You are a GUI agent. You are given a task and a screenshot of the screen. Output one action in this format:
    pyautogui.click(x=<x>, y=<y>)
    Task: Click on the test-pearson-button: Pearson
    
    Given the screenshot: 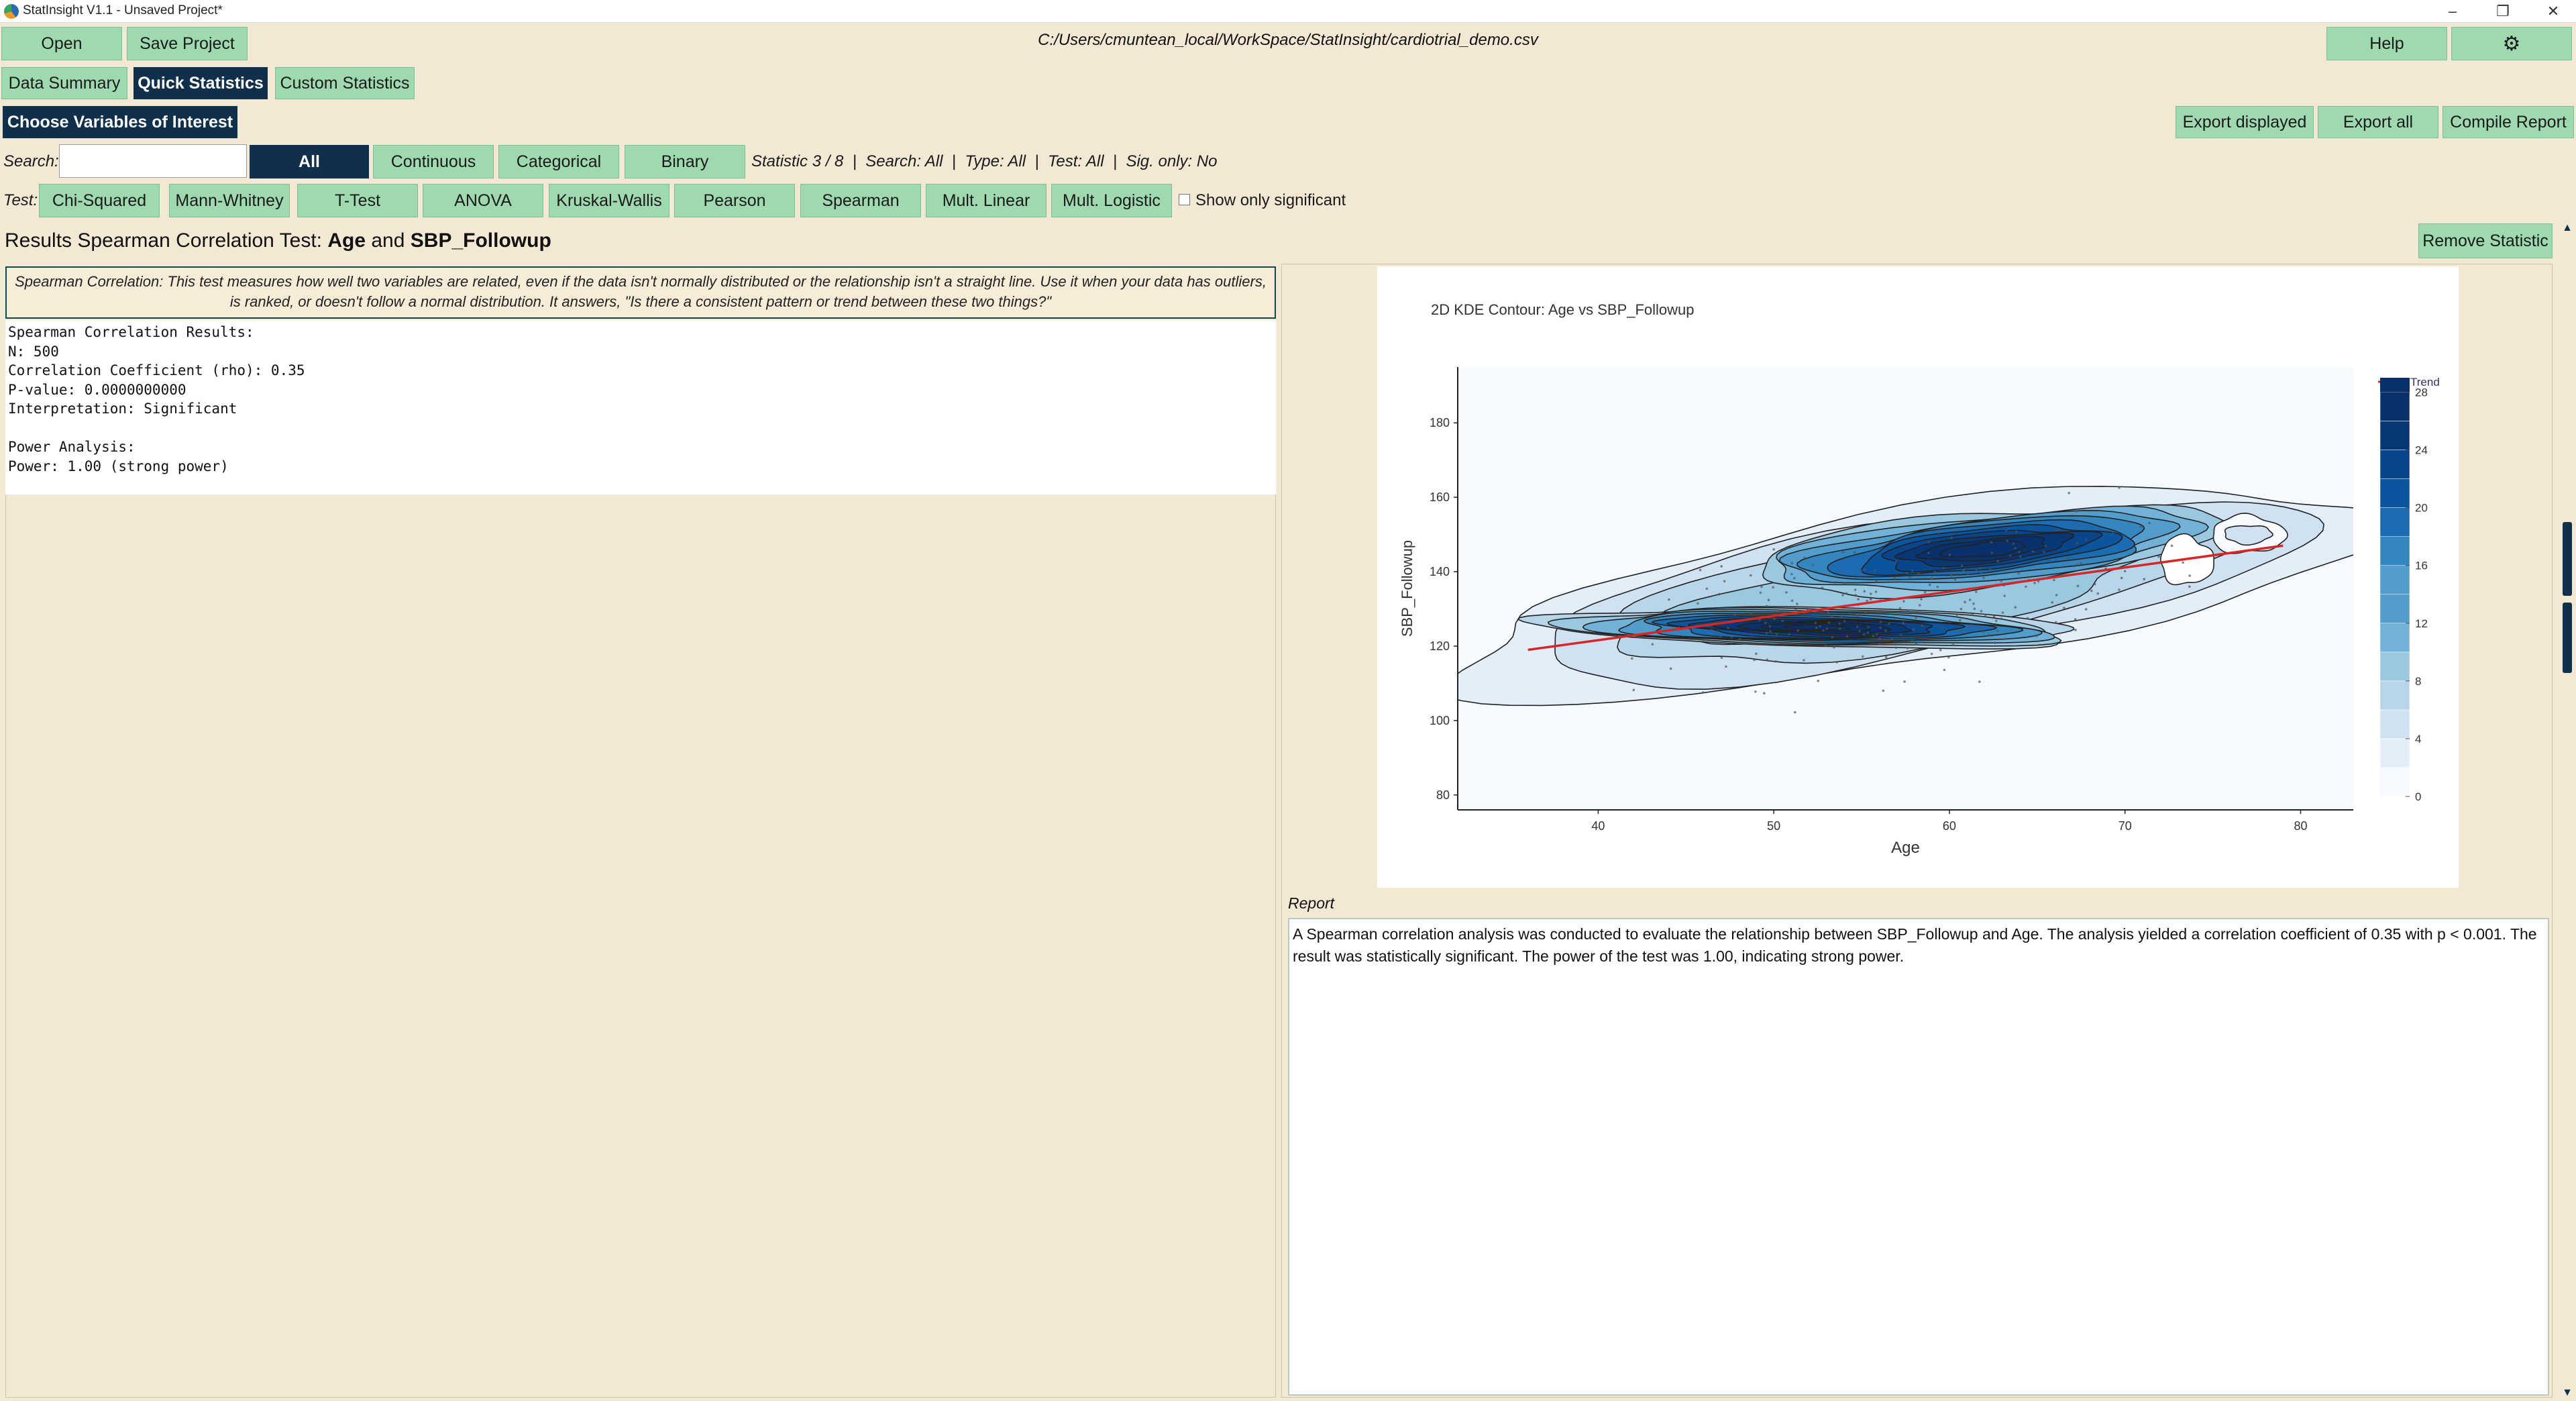 What is the action you would take?
    pyautogui.click(x=734, y=200)
    